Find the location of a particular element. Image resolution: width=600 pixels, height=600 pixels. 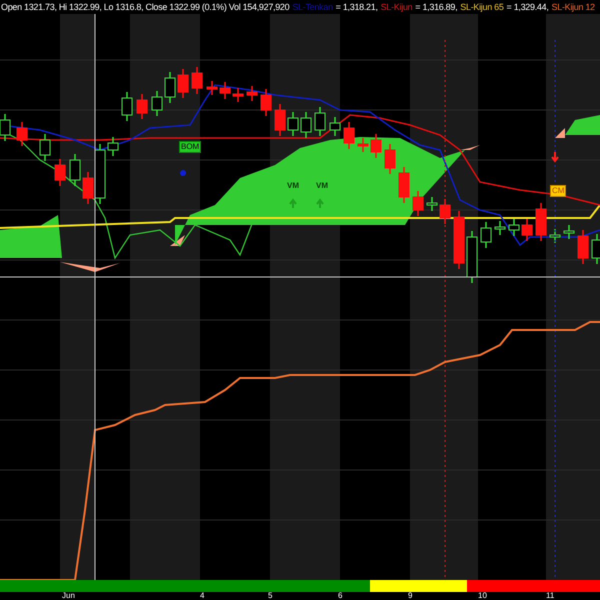

indicator-value: = 1,316.89, is located at coordinates (436, 7).